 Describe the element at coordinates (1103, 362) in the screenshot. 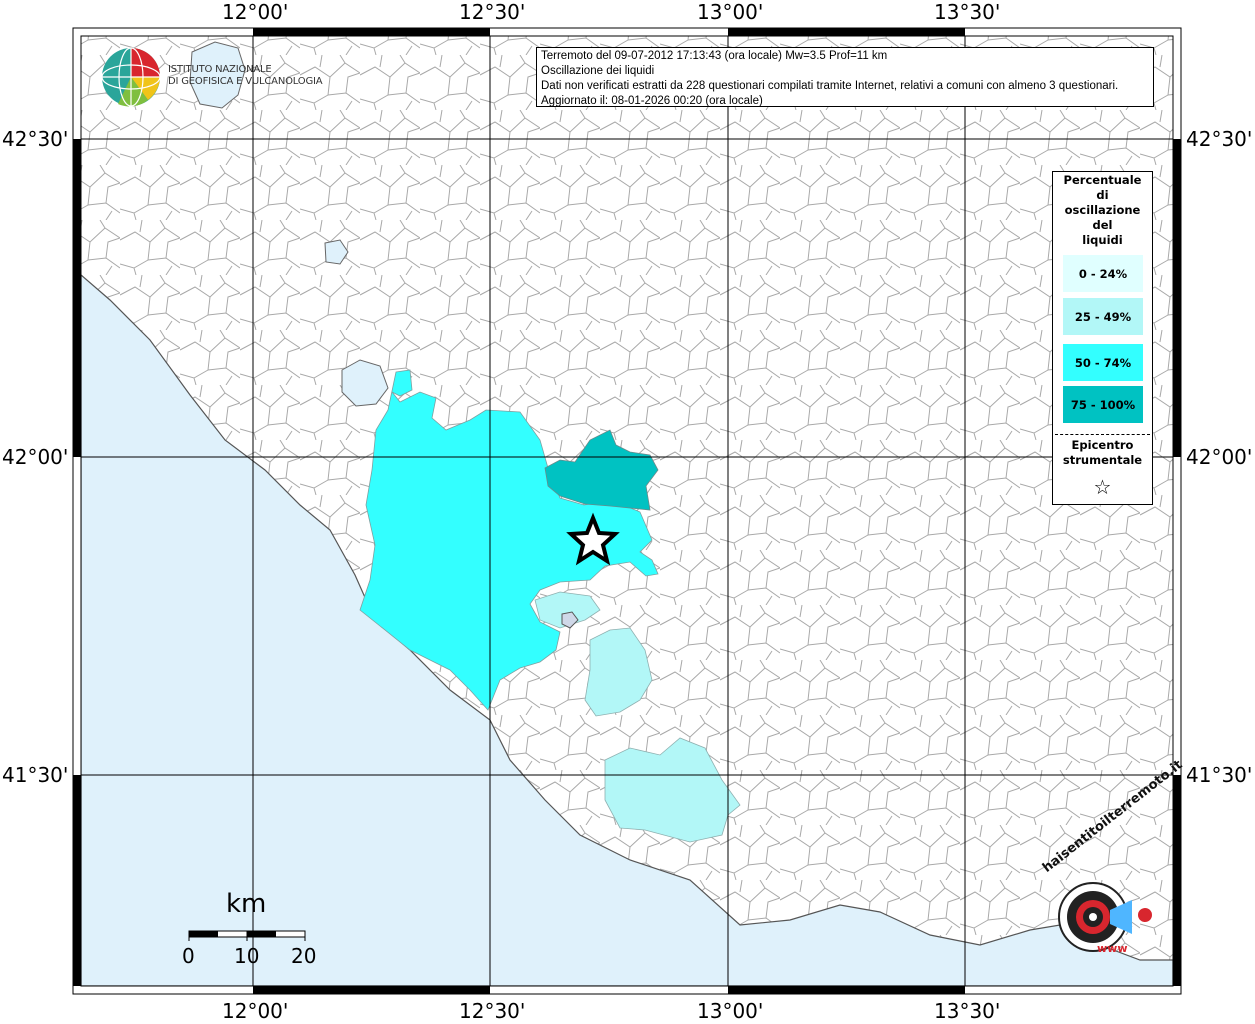

I see `legend-class-2: 50 - 74%` at that location.